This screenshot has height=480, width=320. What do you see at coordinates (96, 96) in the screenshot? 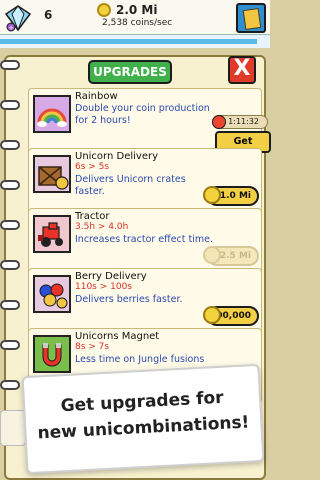
I see `upgrade-title: Rainbow` at bounding box center [96, 96].